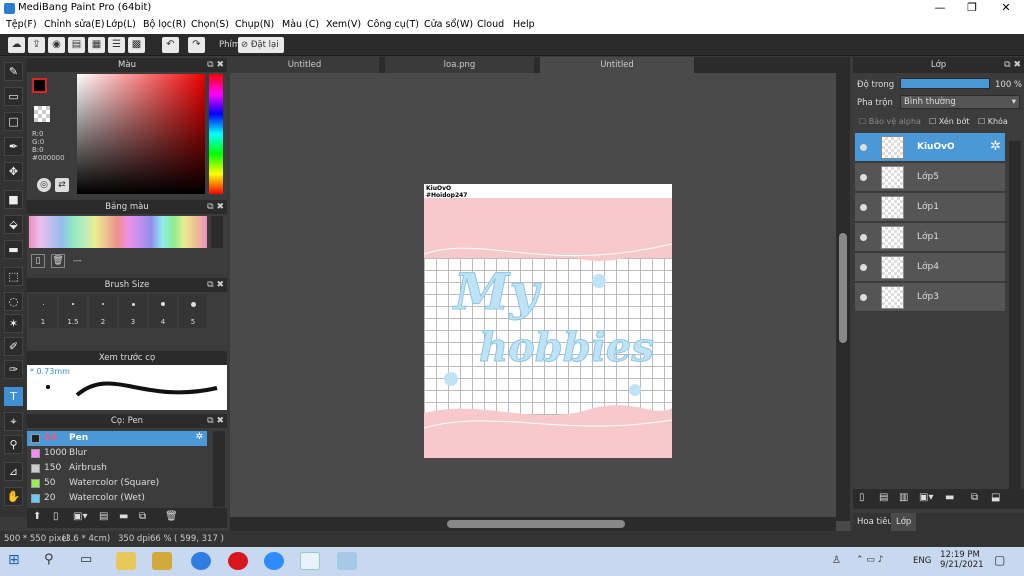 Image resolution: width=1024 pixels, height=576 pixels. I want to click on tab-untitled-2: Untitled, so click(617, 65).